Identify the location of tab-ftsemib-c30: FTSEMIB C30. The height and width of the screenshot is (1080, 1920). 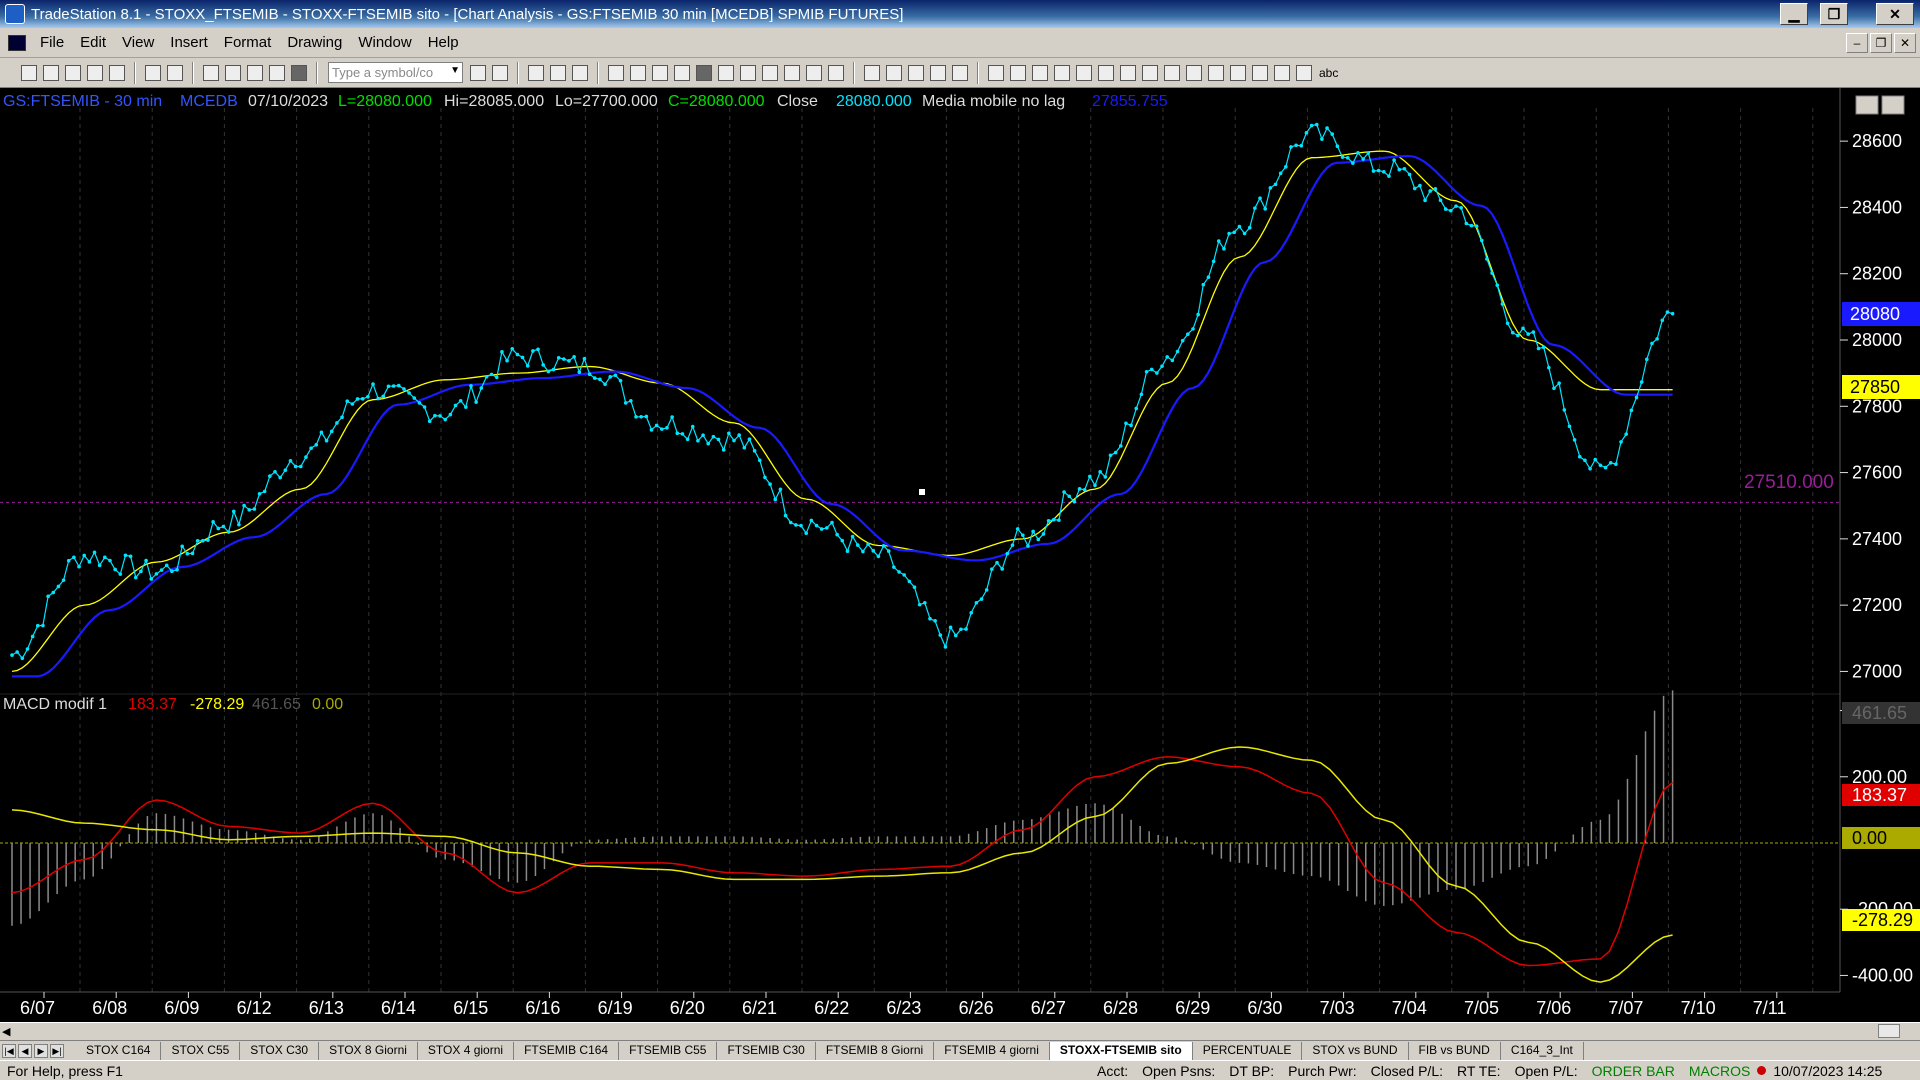
(766, 1050).